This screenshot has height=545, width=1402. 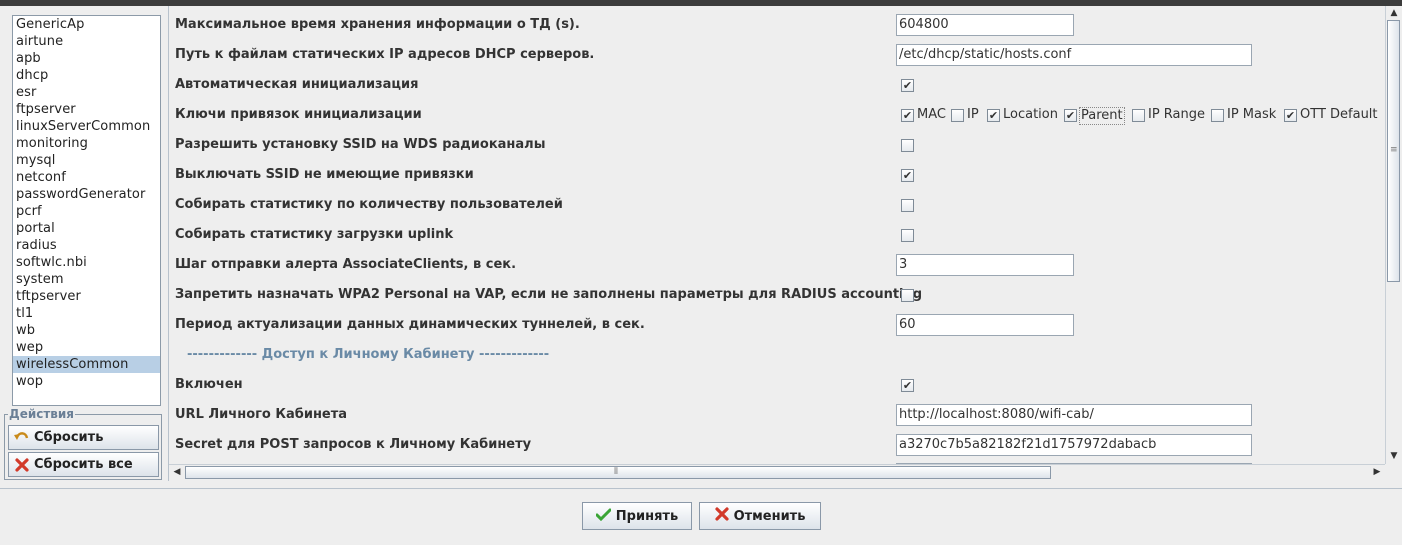 What do you see at coordinates (985, 25) in the screenshot?
I see `max-info-time-input: 604800` at bounding box center [985, 25].